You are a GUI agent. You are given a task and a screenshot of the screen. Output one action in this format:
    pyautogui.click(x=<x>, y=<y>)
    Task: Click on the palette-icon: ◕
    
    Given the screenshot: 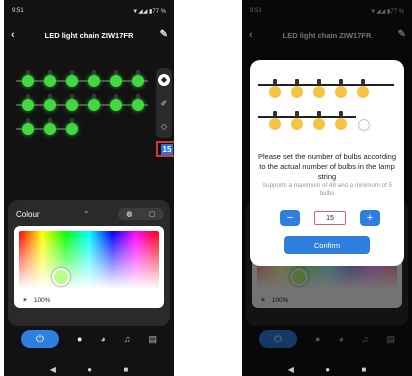 What is the action you would take?
    pyautogui.click(x=102, y=339)
    